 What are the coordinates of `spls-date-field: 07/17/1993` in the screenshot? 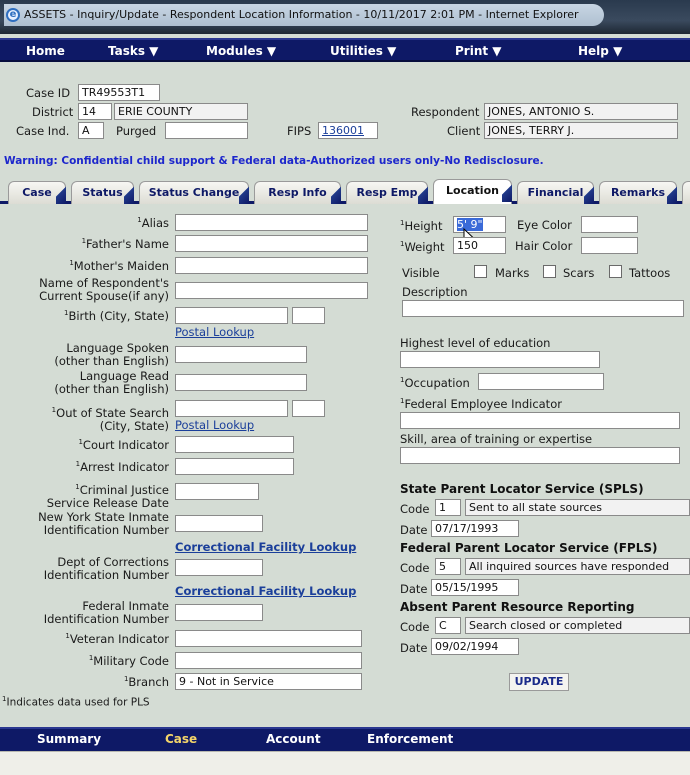 It's located at (475, 528).